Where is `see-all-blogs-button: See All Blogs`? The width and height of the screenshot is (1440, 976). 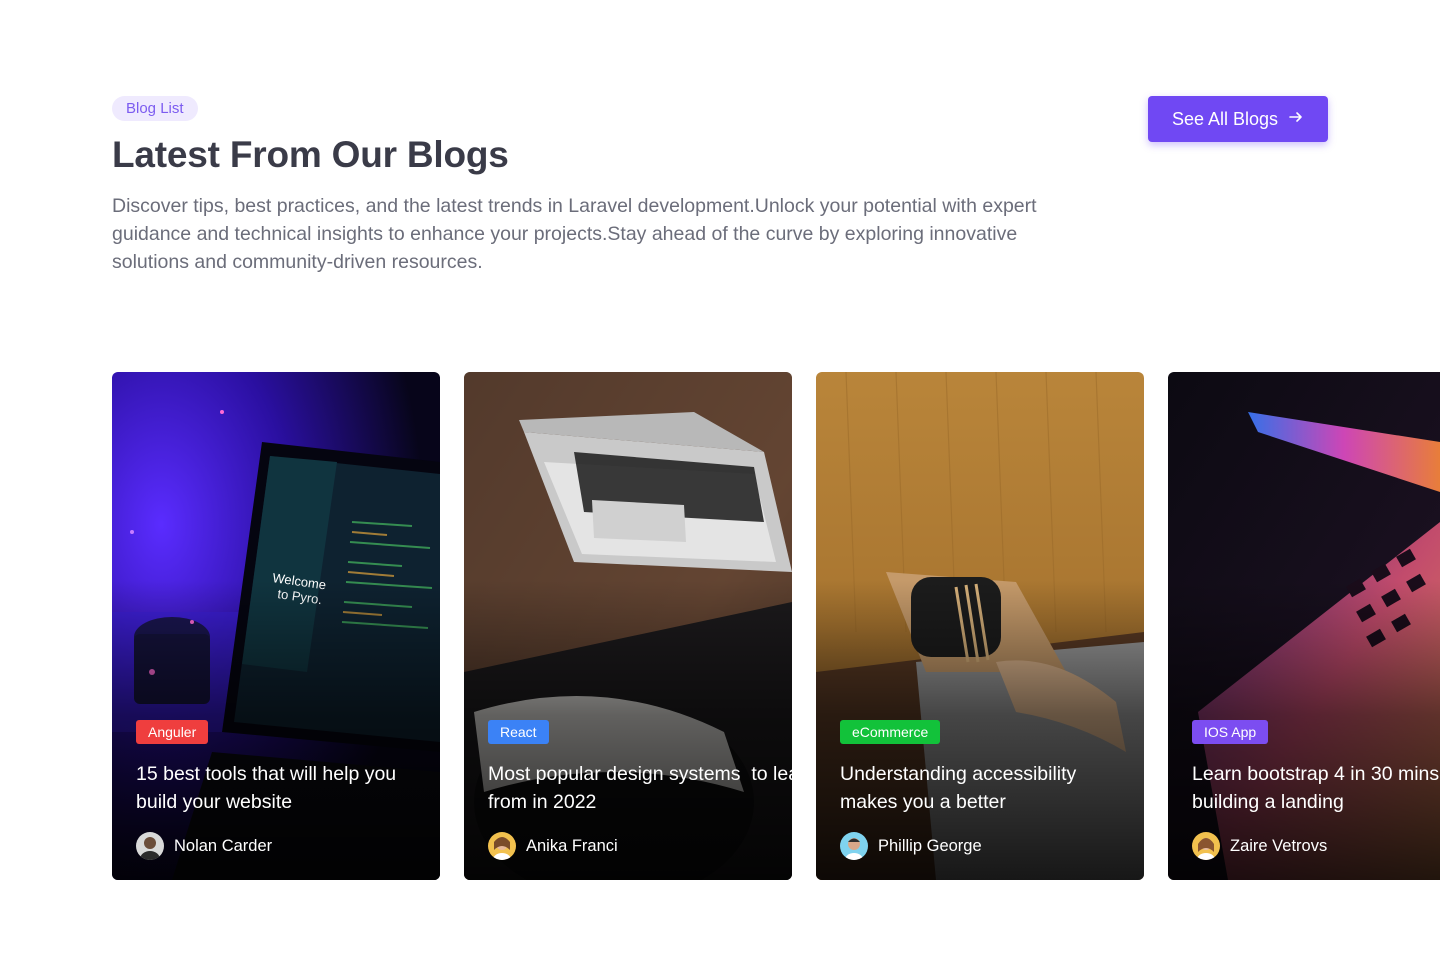
see-all-blogs-button: See All Blogs is located at coordinates (1238, 119).